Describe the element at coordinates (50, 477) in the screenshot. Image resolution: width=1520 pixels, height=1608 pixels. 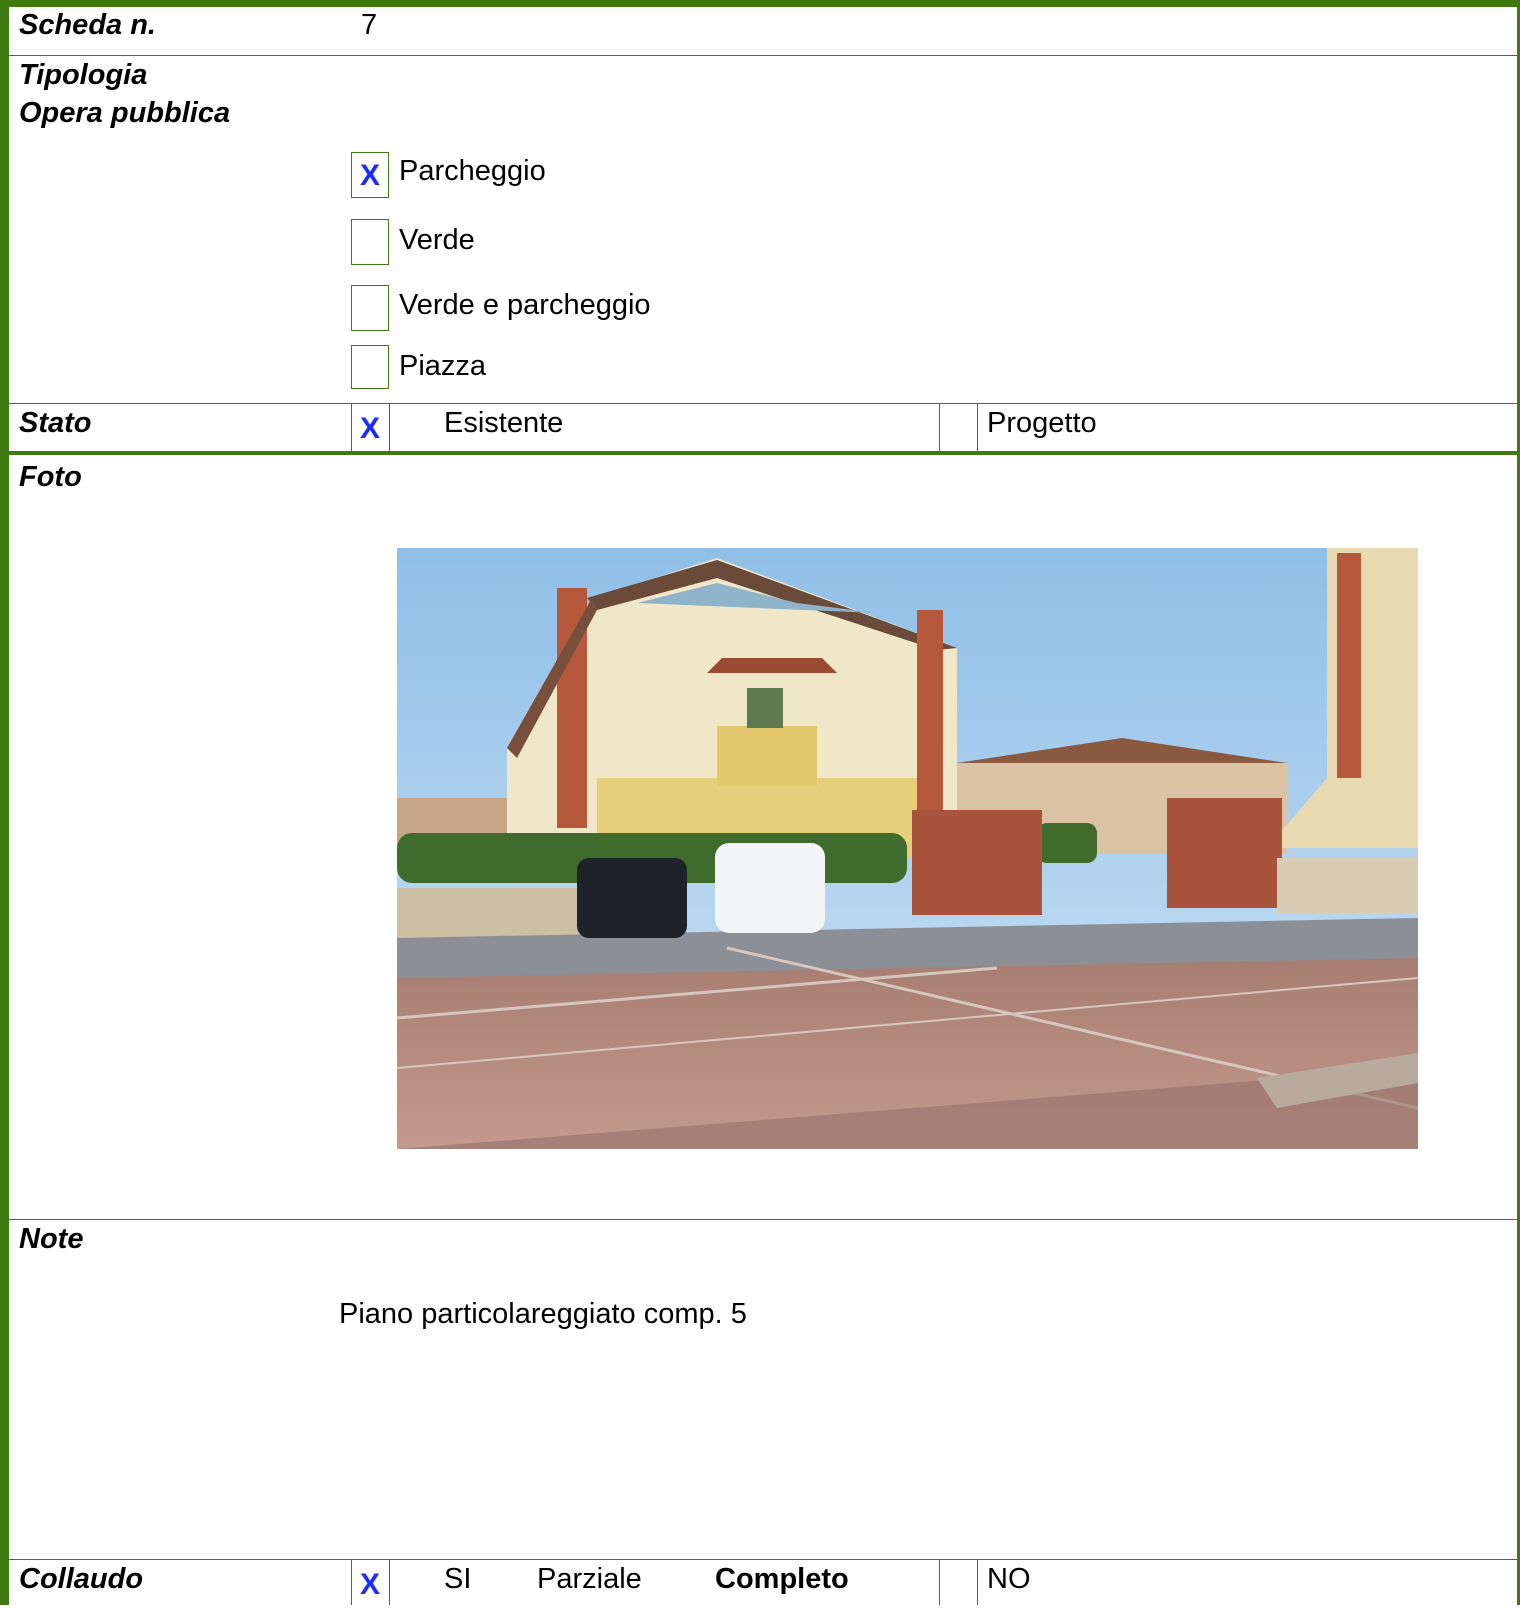
I see `foto-label: Foto` at that location.